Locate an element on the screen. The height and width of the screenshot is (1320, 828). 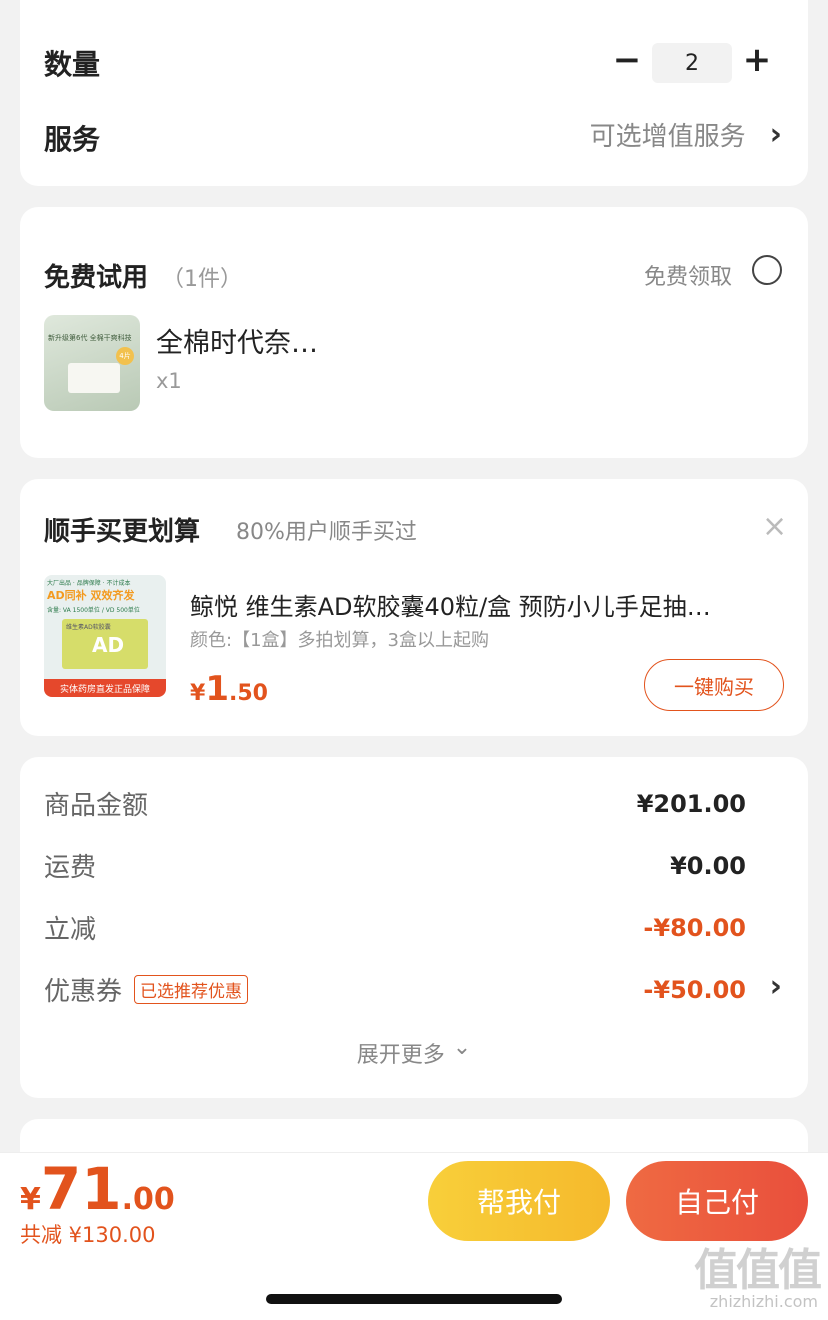
home-area: 值值值 zhizhizhi.com is located at coordinates (414, 1282).